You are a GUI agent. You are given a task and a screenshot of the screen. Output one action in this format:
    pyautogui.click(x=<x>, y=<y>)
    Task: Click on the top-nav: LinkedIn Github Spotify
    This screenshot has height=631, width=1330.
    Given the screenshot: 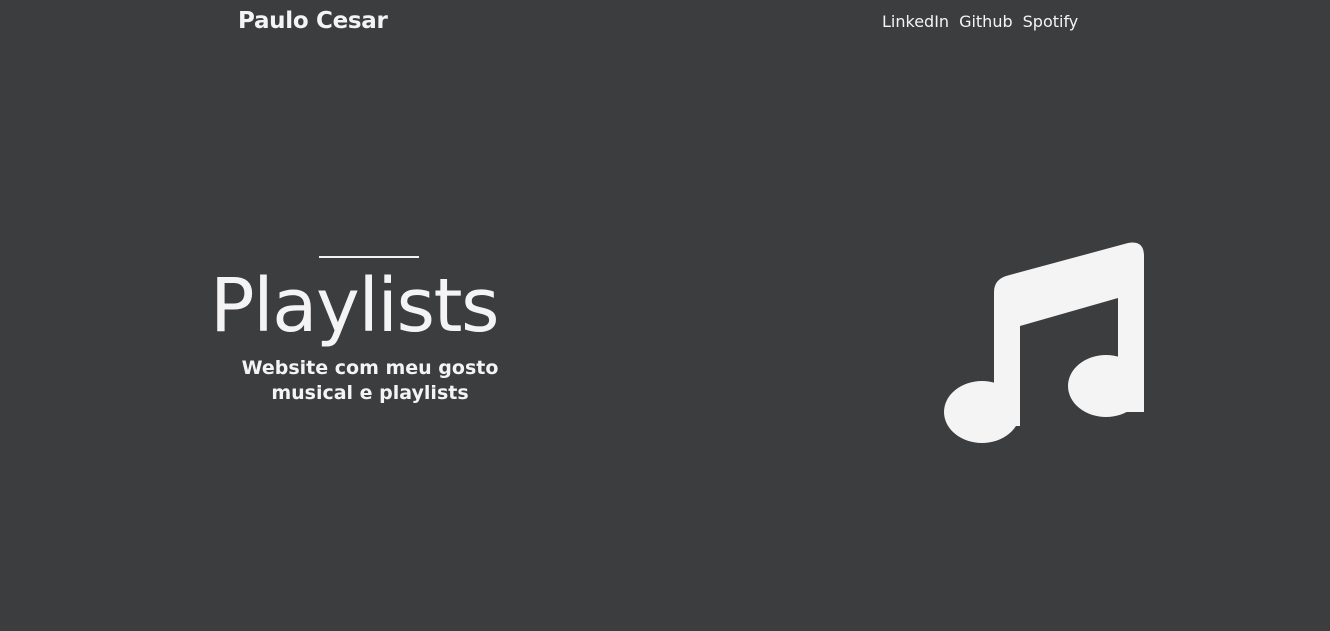 What is the action you would take?
    pyautogui.click(x=980, y=21)
    